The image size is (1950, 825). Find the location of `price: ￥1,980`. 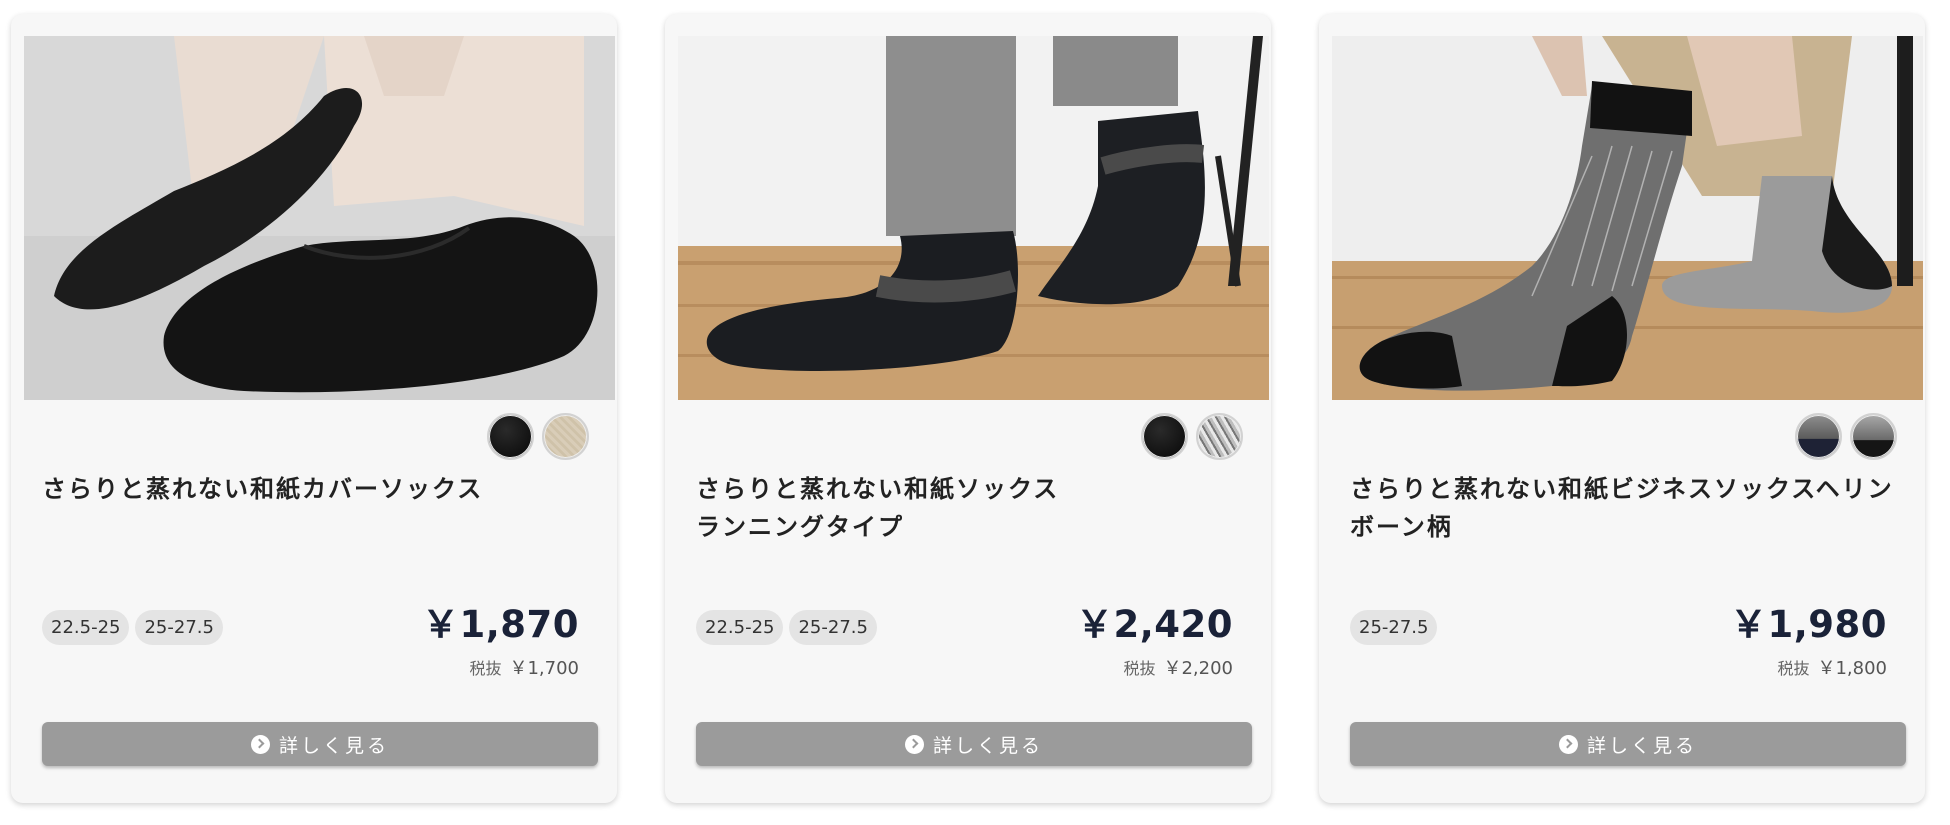

price: ￥1,980 is located at coordinates (1808, 624).